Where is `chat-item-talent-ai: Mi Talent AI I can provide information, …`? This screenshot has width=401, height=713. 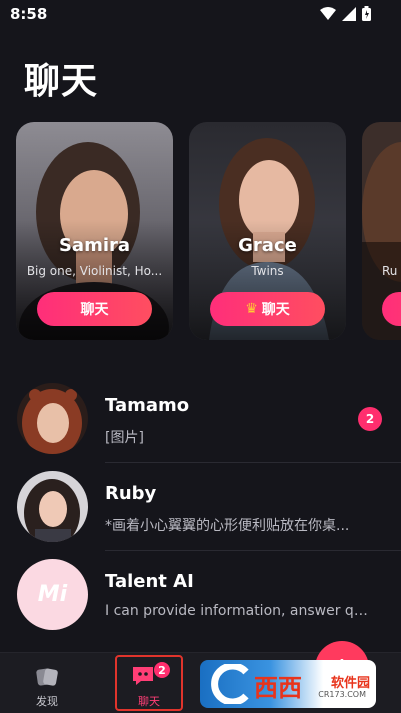 chat-item-talent-ai: Mi Talent AI I can provide information, … is located at coordinates (200, 595).